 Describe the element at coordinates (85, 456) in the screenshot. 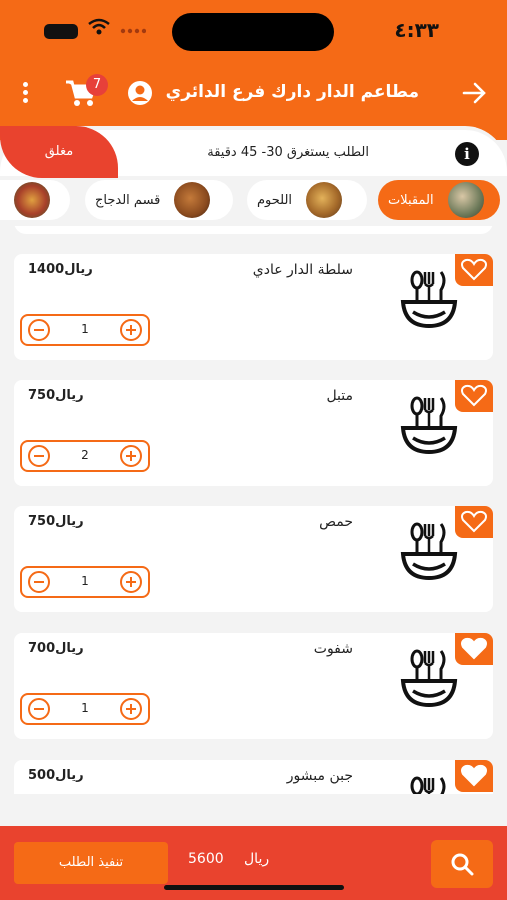

I see `quantity-stepper: 2` at that location.